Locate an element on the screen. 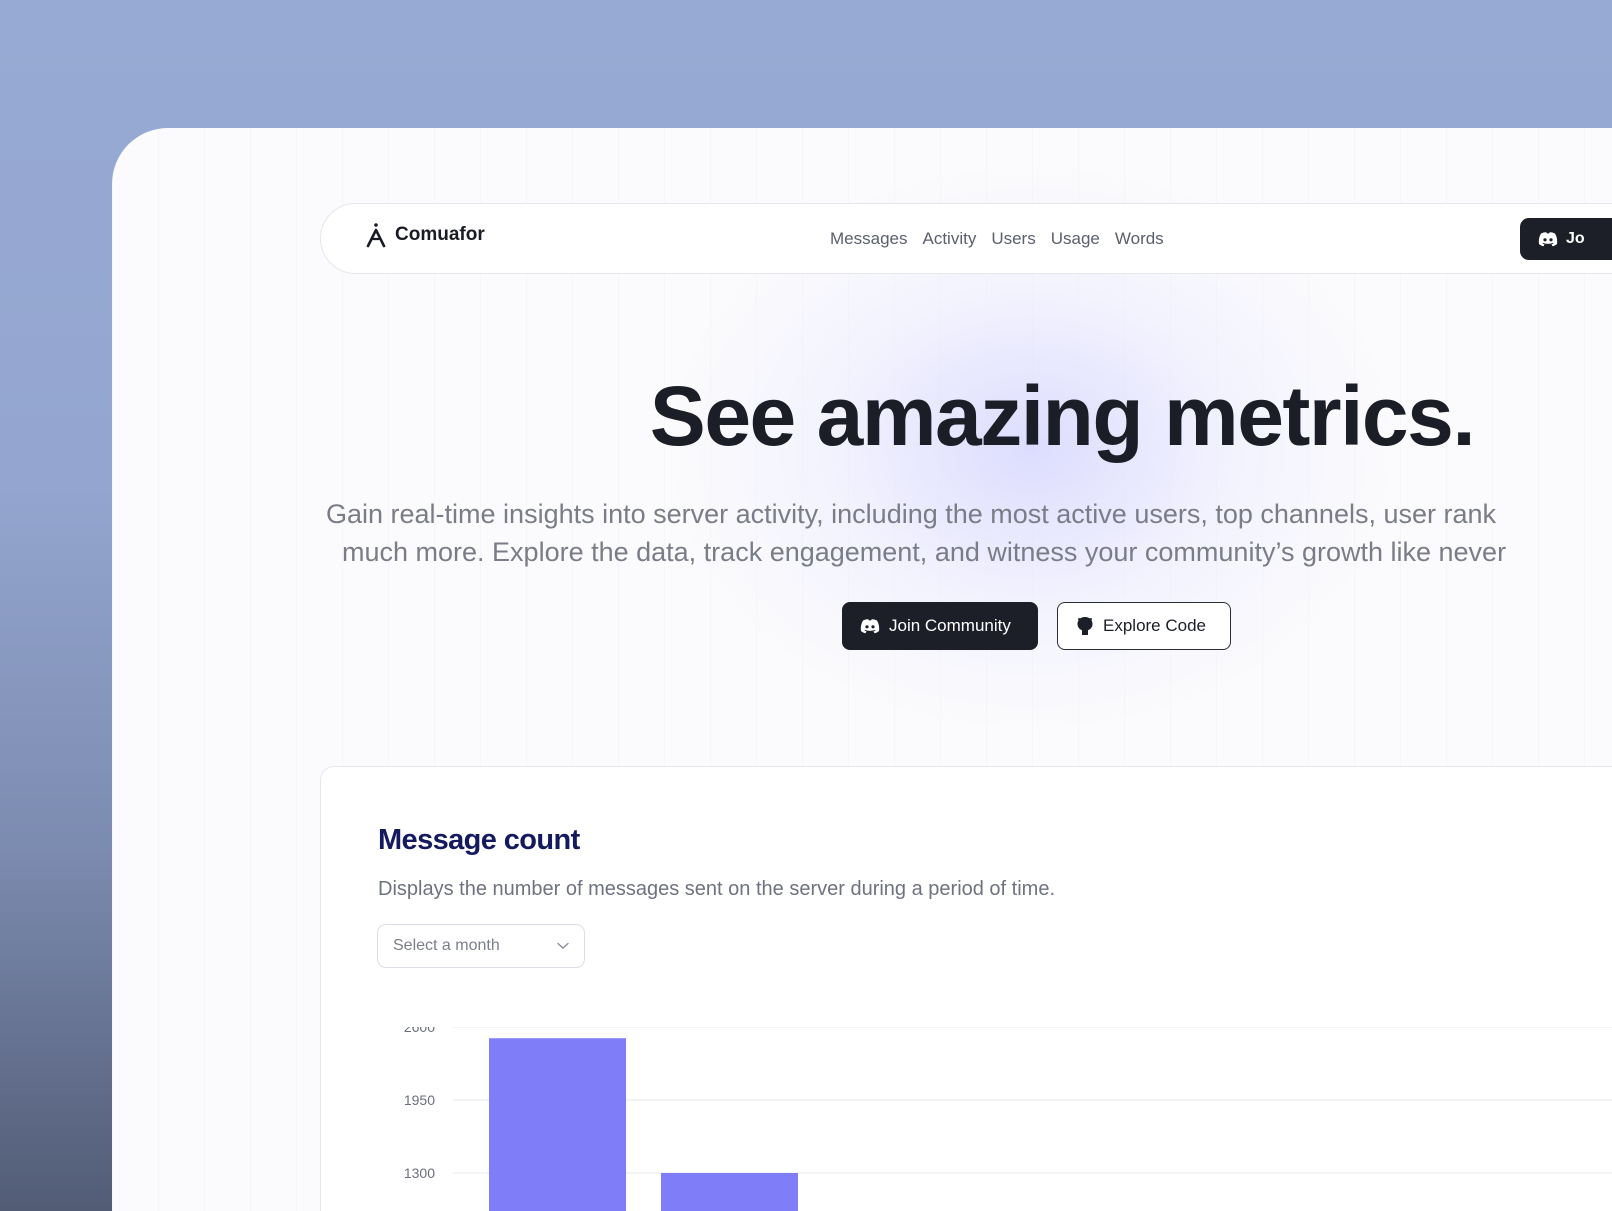 This screenshot has width=1612, height=1211. join-community-label: Join Community is located at coordinates (950, 625).